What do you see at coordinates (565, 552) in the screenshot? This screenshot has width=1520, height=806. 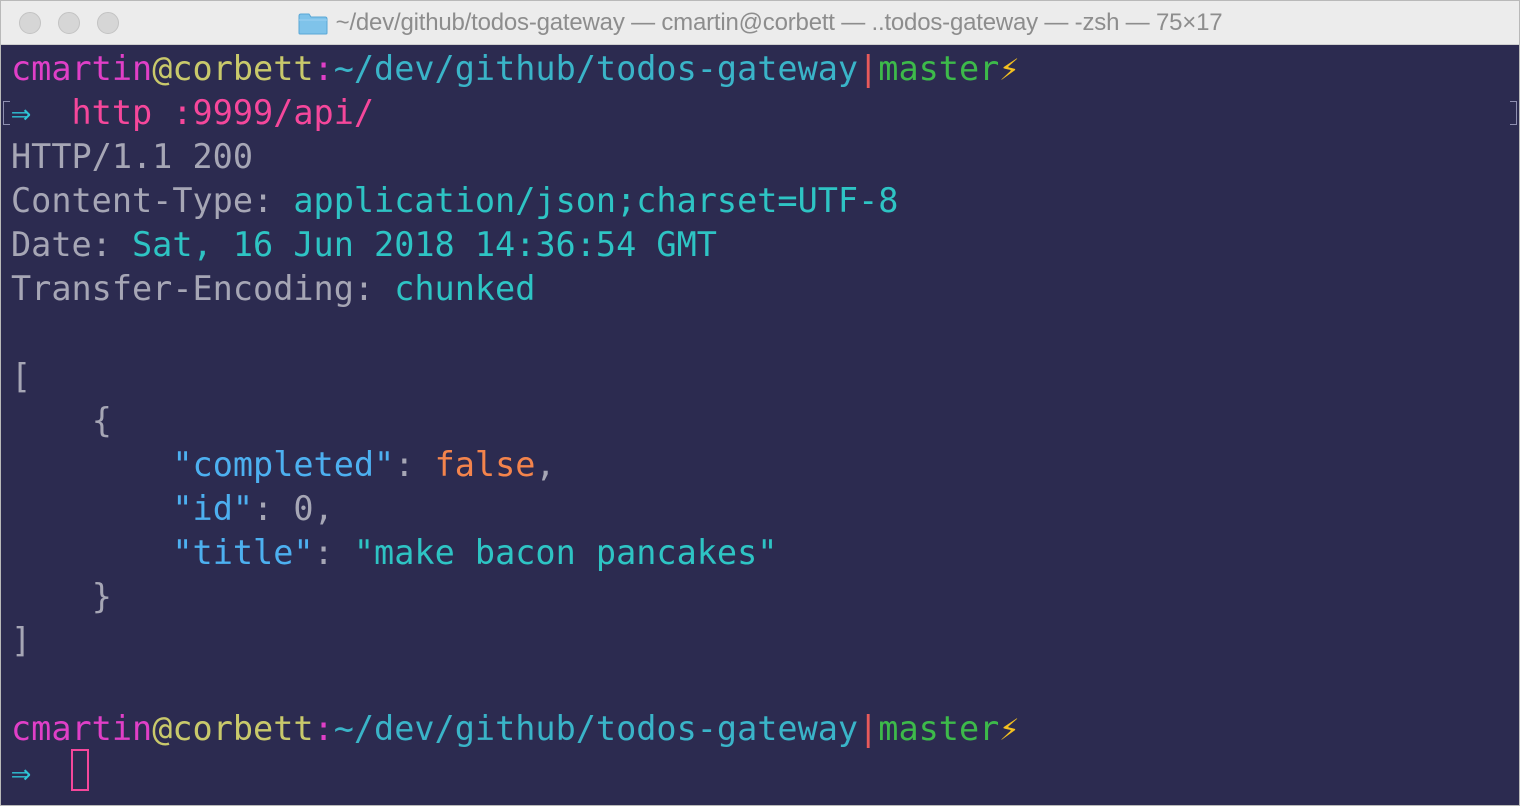 I see `json-value: "make bacon pancakes"` at bounding box center [565, 552].